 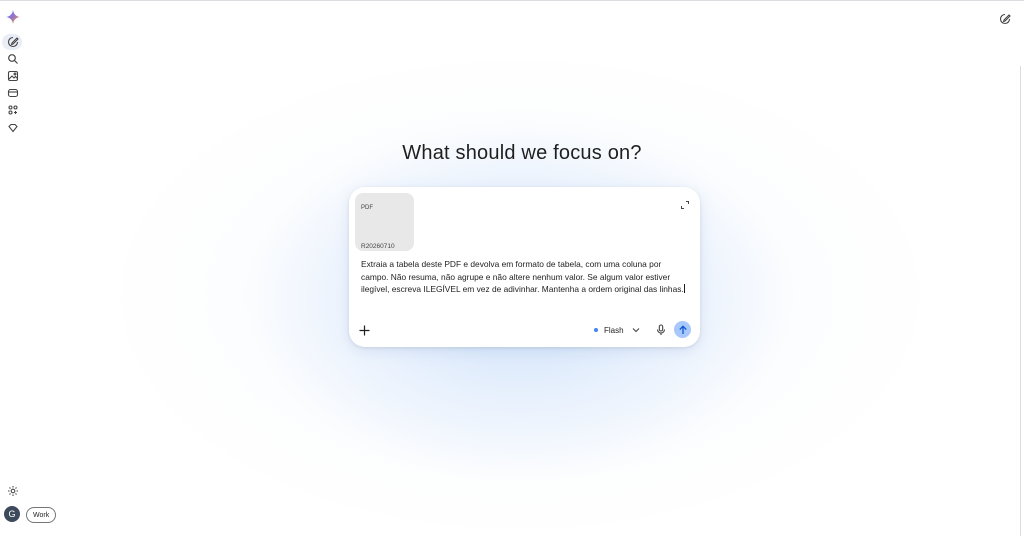 I want to click on search-icon, so click(x=13, y=59).